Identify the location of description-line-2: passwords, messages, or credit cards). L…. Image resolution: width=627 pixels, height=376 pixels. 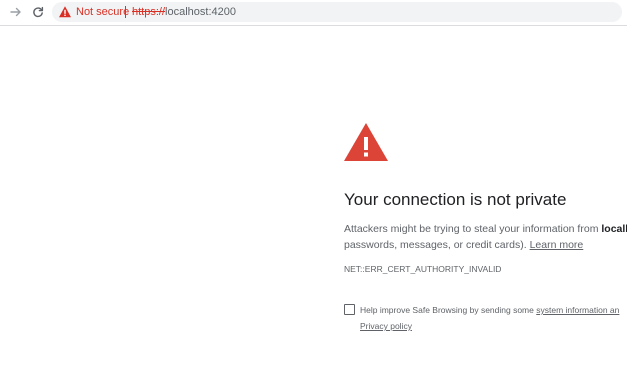
(485, 245).